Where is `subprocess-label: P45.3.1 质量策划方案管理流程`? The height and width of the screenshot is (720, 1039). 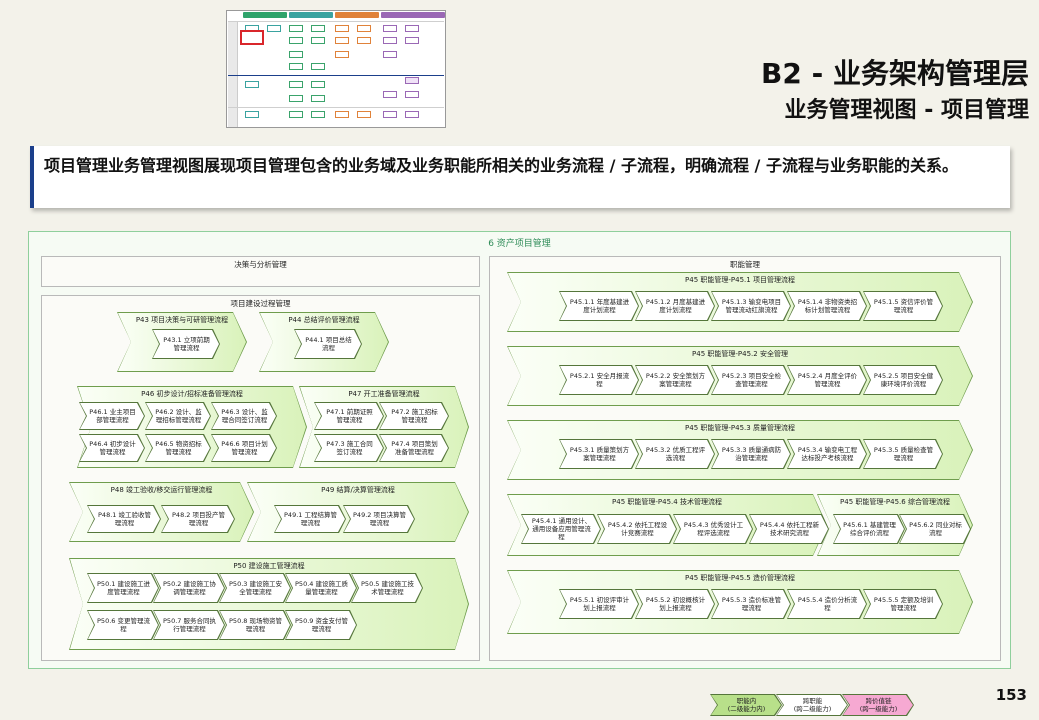 subprocess-label: P45.3.1 质量策划方案管理流程 is located at coordinates (599, 454).